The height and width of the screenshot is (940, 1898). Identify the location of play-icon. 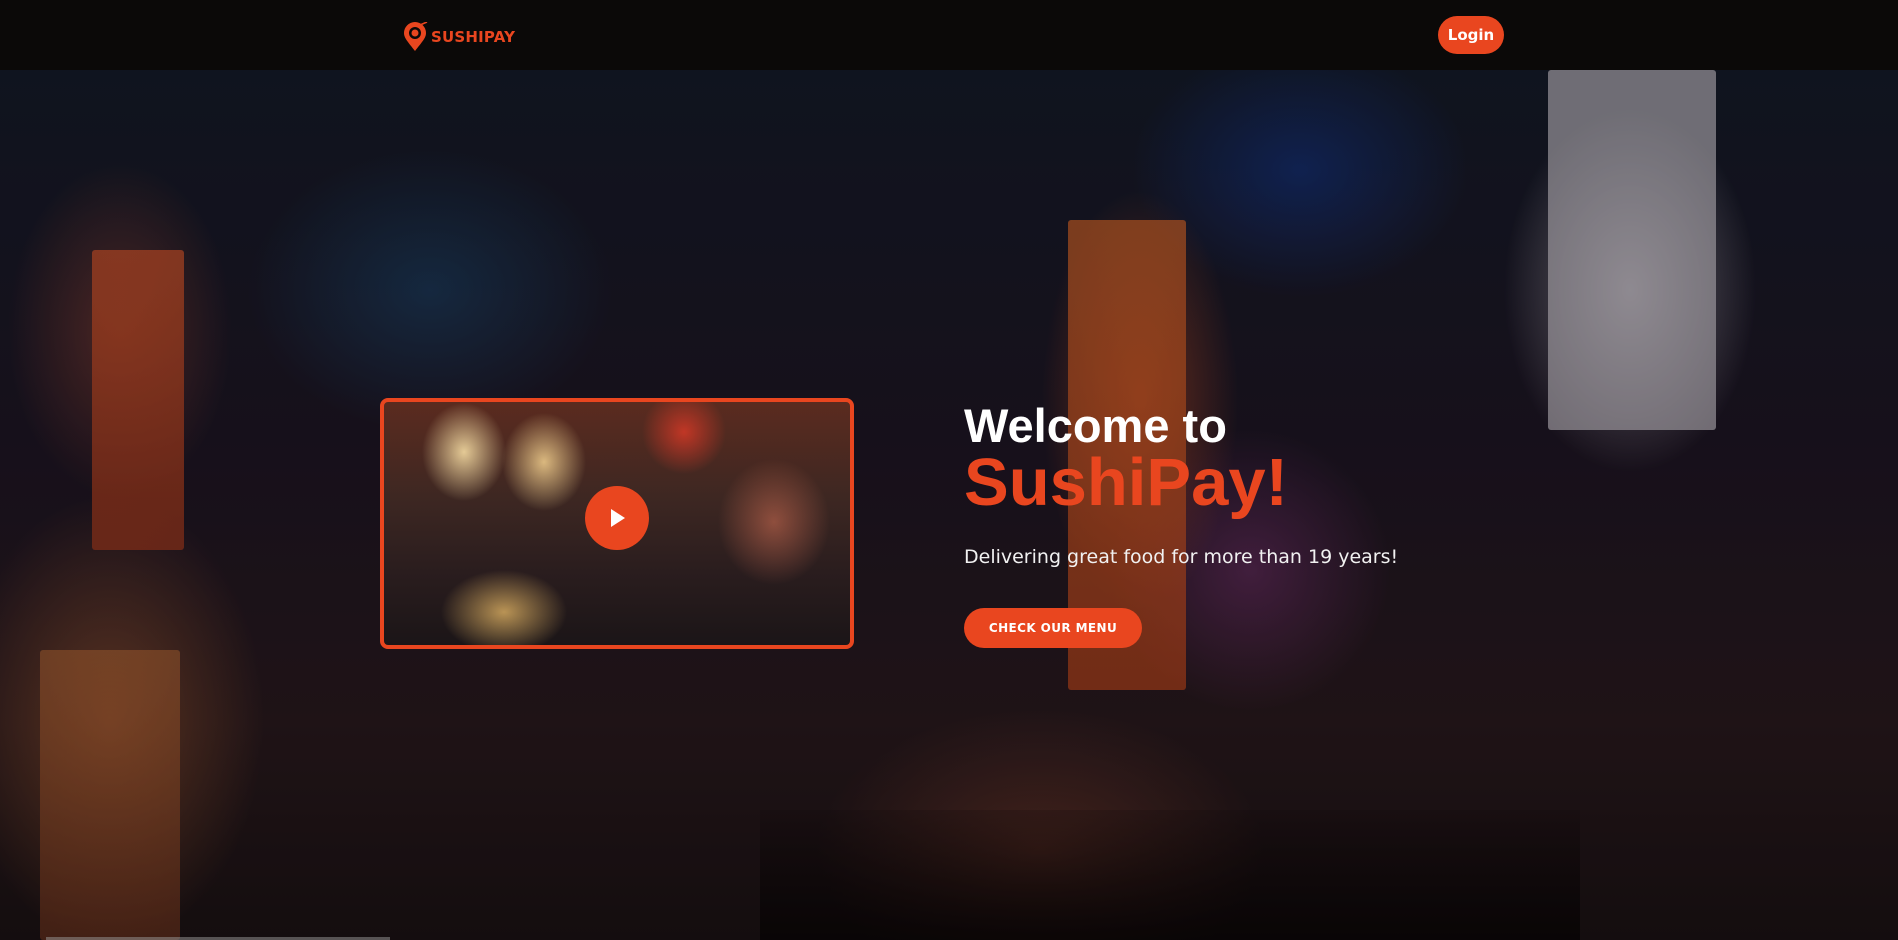
(618, 518).